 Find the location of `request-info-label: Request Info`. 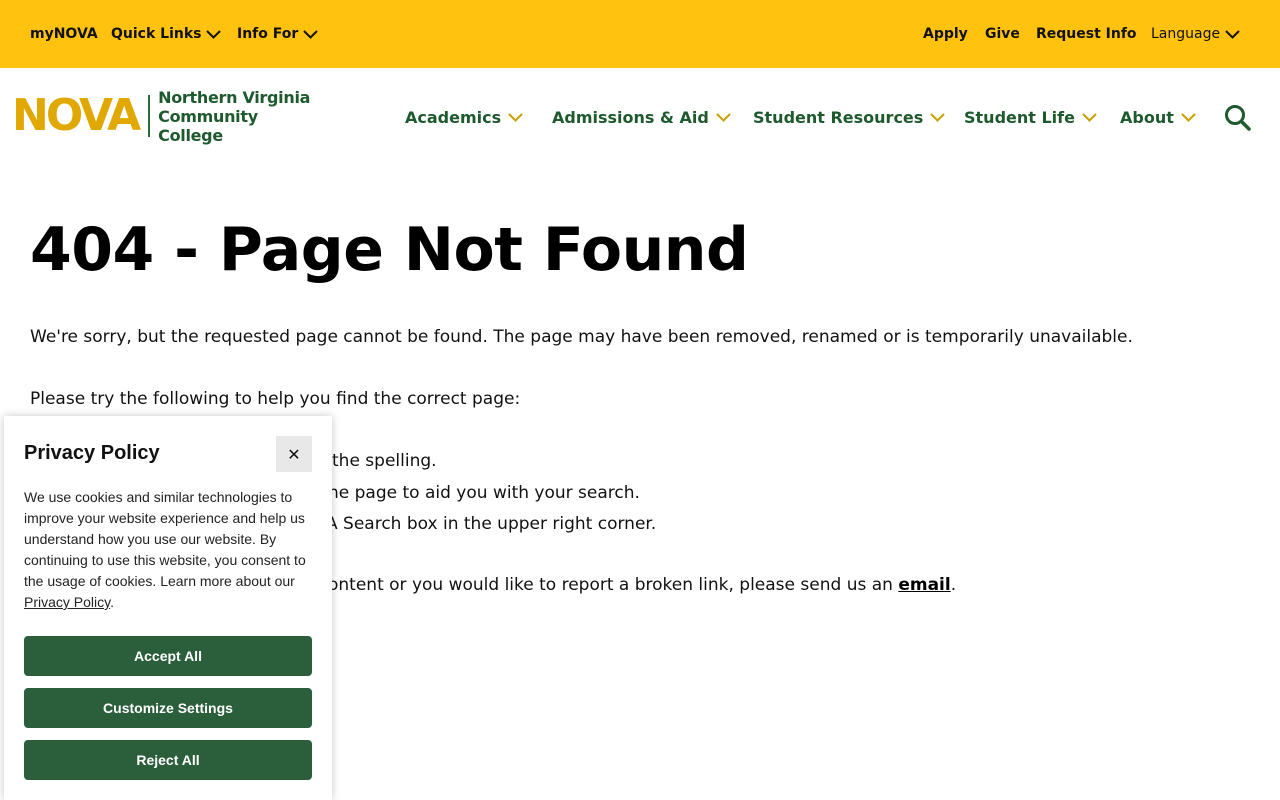

request-info-label: Request Info is located at coordinates (1086, 34).